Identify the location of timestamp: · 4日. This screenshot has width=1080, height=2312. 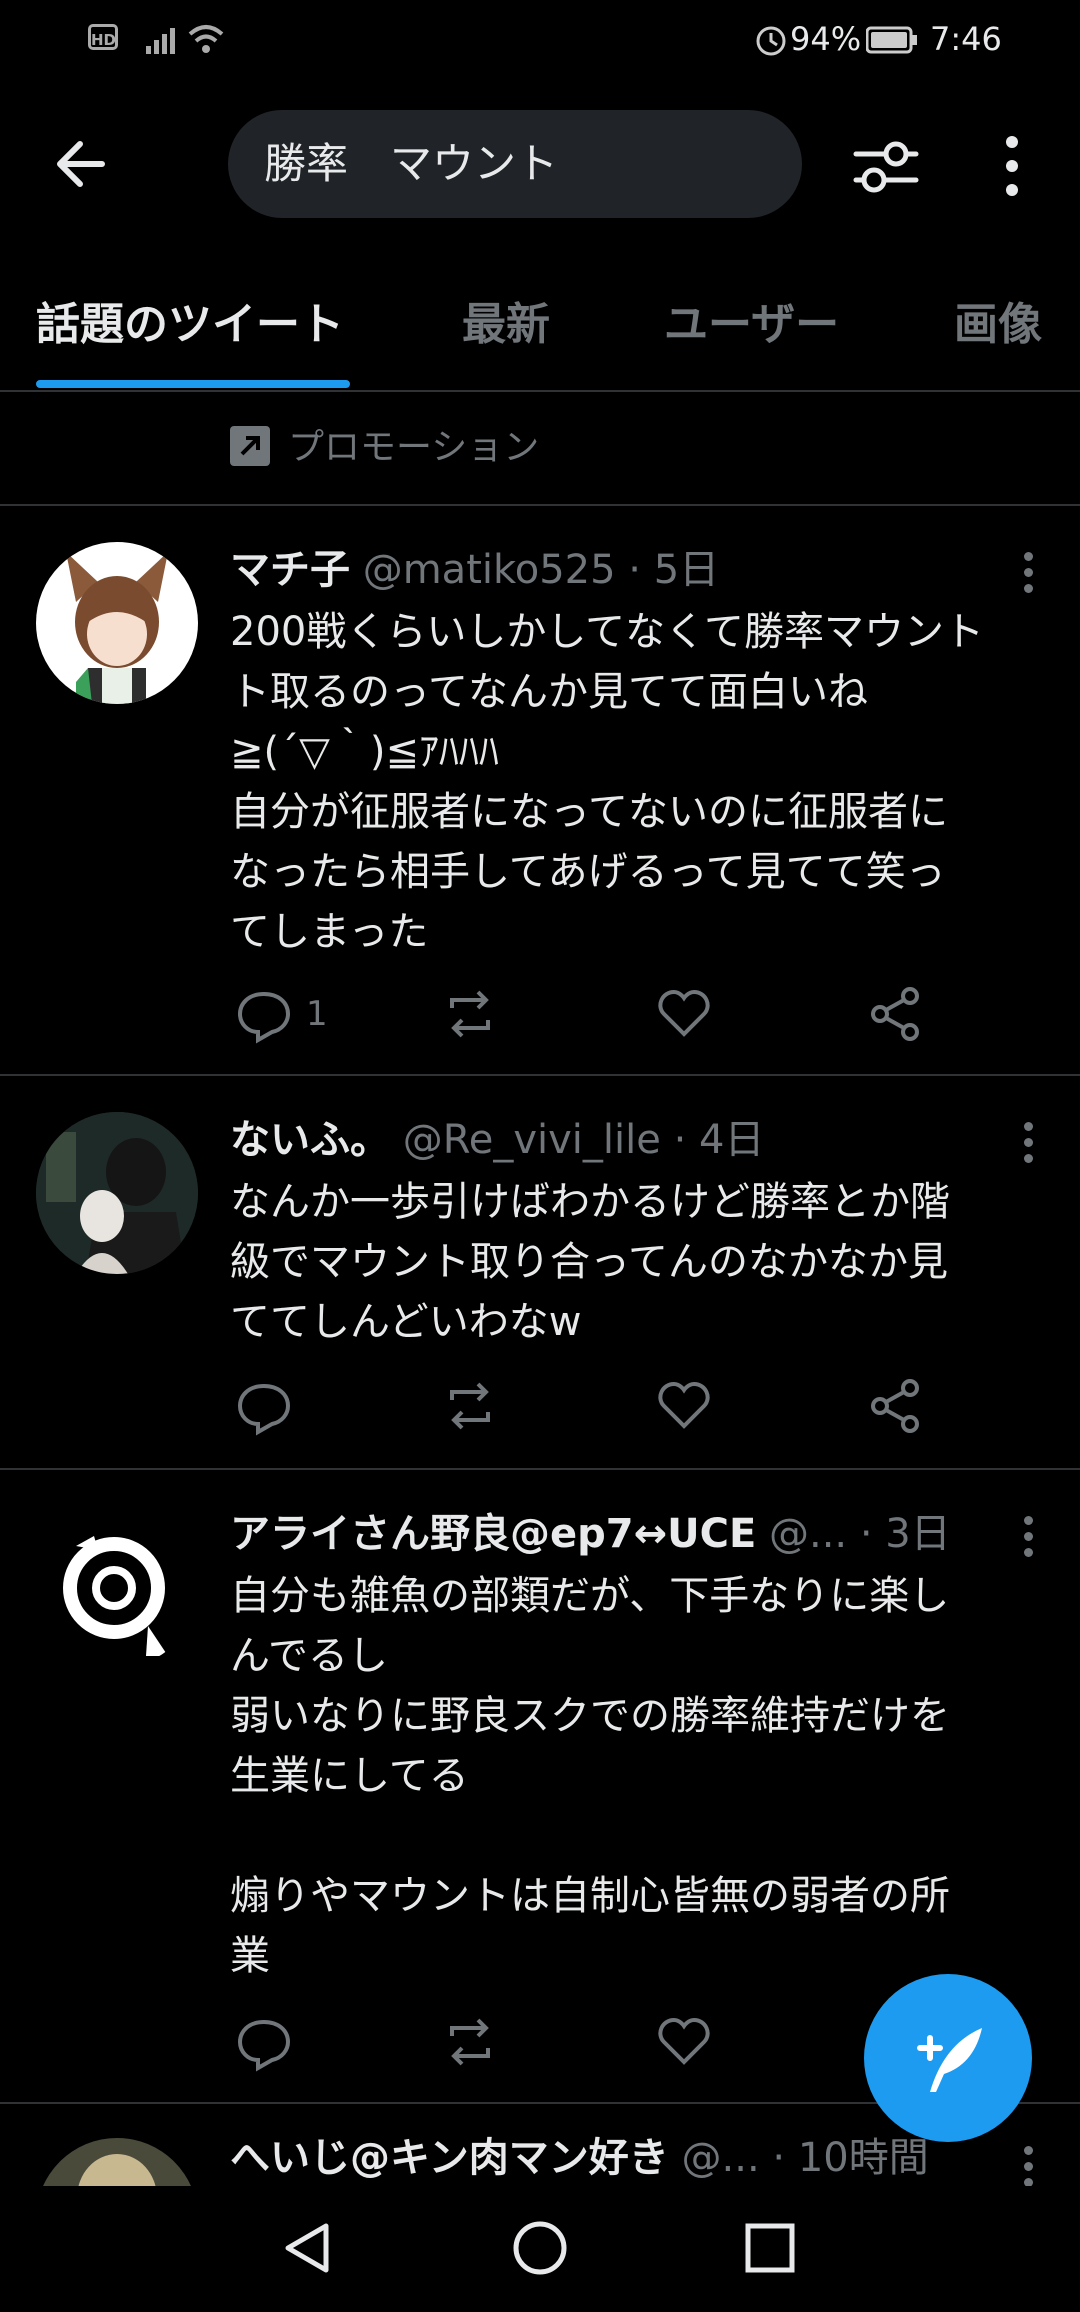
(719, 1140).